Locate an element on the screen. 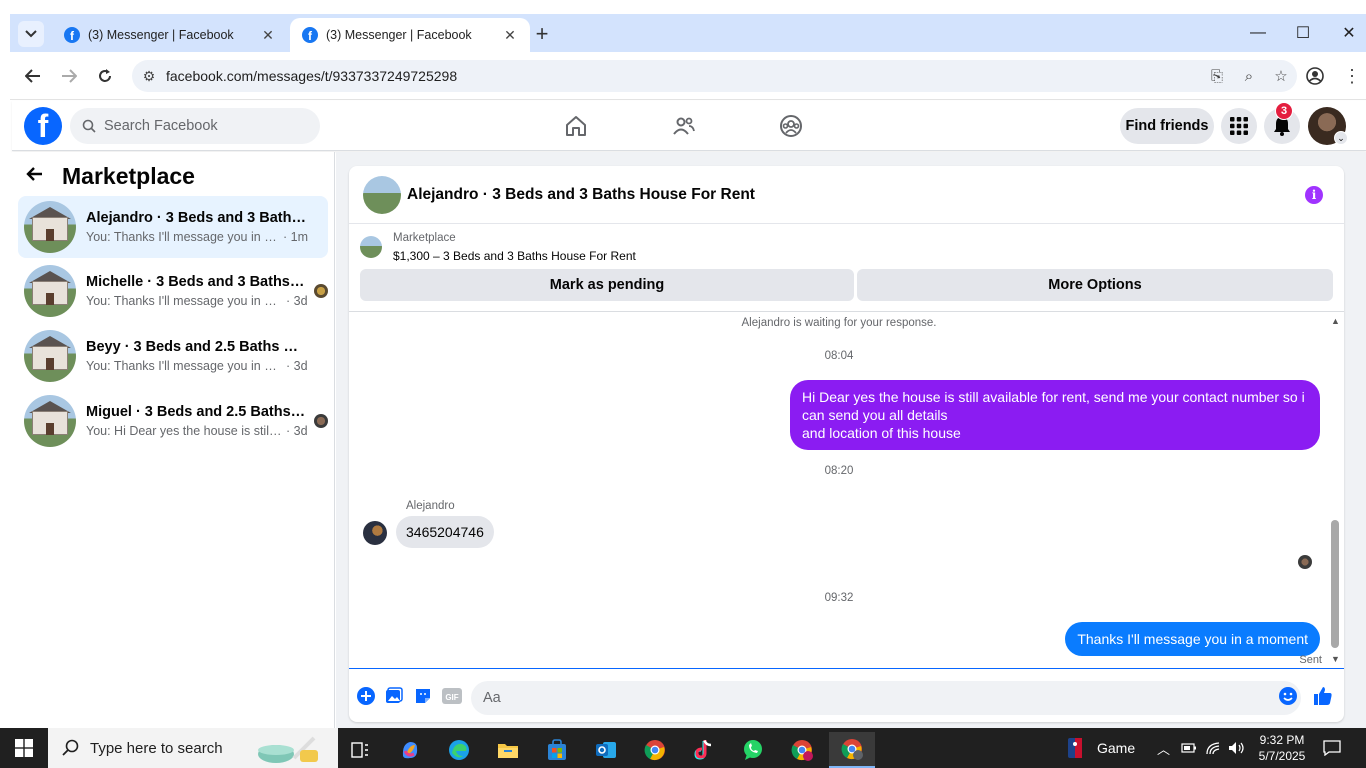 Image resolution: width=1366 pixels, height=768 pixels. find-friends-button: Find friends is located at coordinates (1167, 126).